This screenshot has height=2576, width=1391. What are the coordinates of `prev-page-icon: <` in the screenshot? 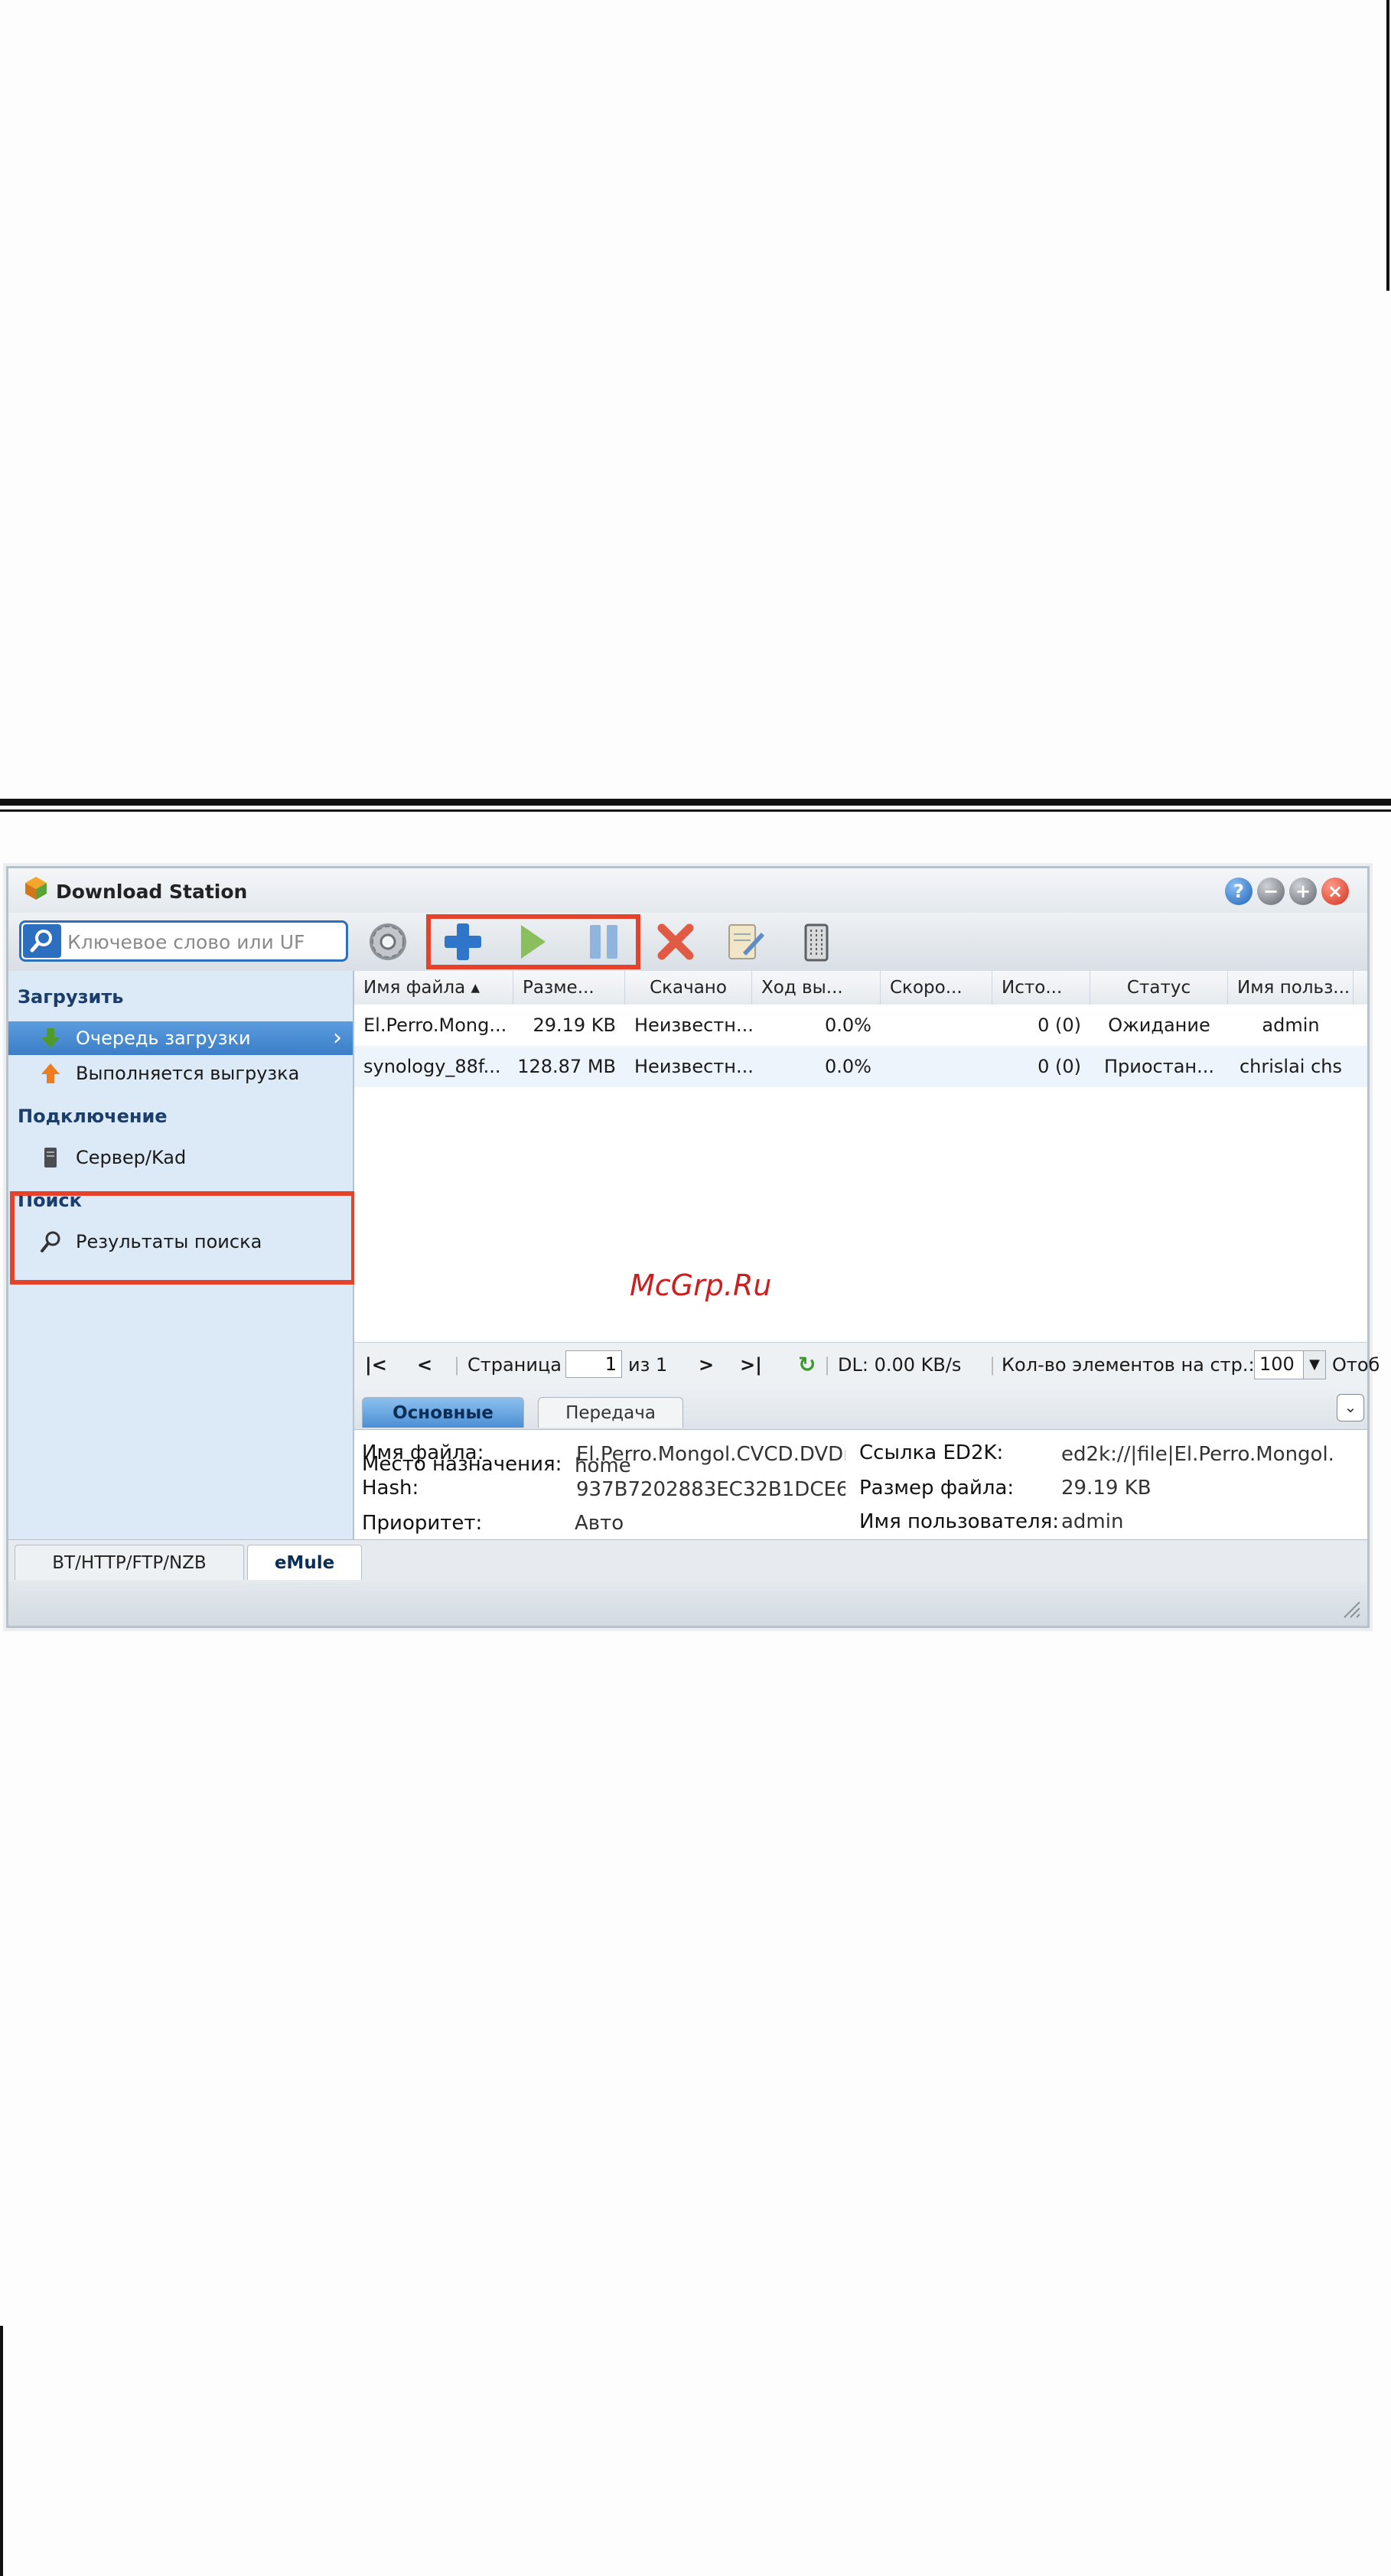 It's located at (424, 1365).